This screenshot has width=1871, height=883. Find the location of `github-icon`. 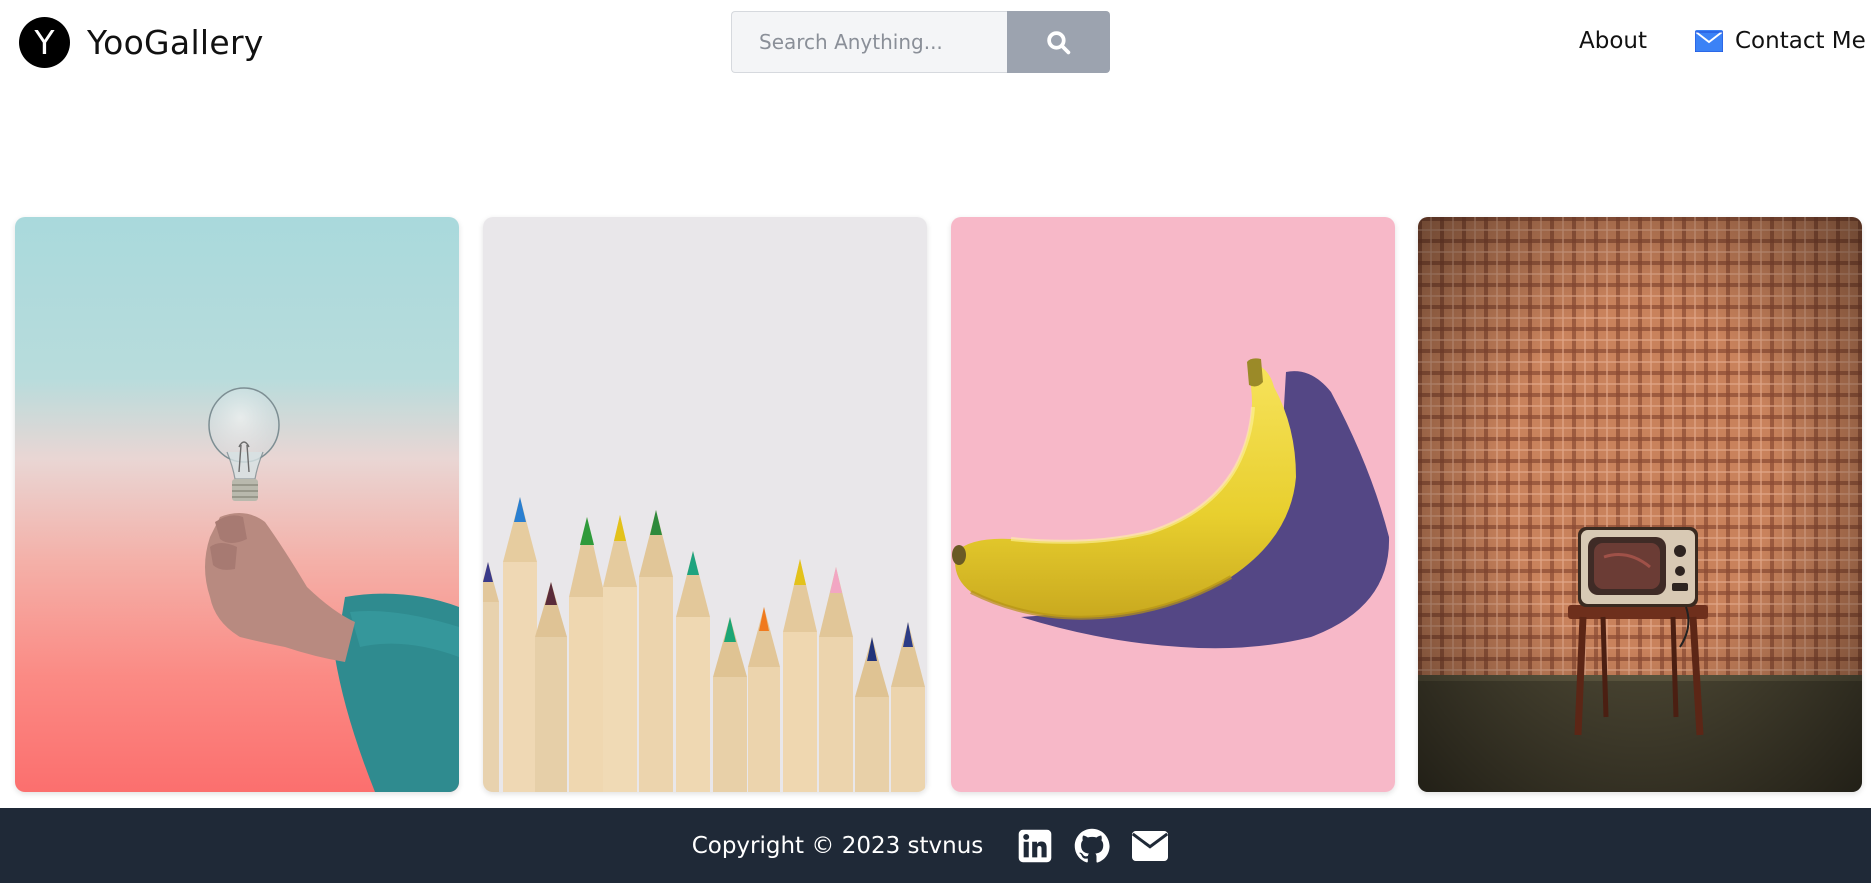

github-icon is located at coordinates (1092, 845).